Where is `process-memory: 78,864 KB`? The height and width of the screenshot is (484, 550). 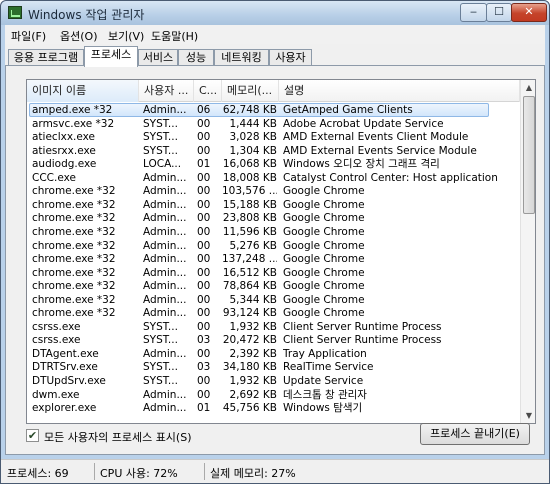 process-memory: 78,864 KB is located at coordinates (249, 286).